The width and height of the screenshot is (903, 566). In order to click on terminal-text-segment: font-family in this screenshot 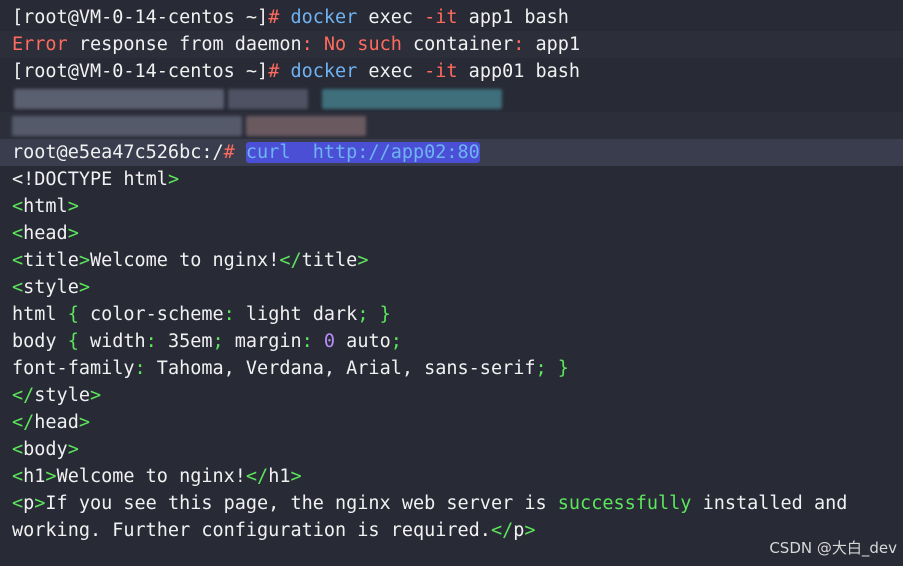, I will do `click(73, 368)`.